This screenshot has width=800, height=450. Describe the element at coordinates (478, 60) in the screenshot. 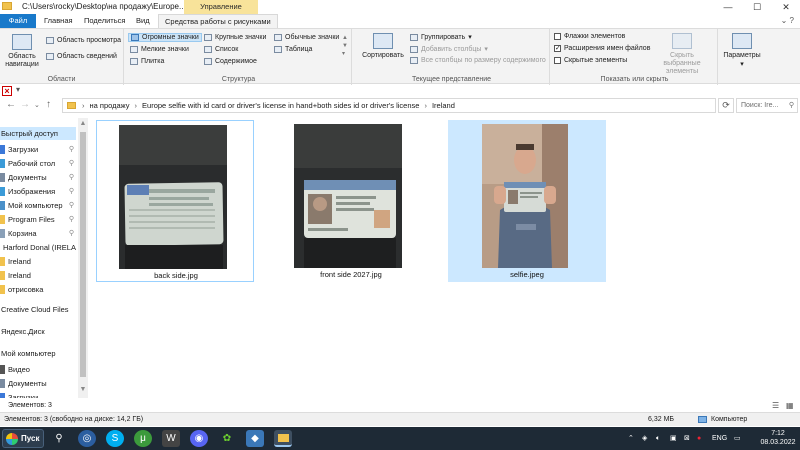

I see `fit-columns-button: Все столбцы по размеру содержимого` at that location.